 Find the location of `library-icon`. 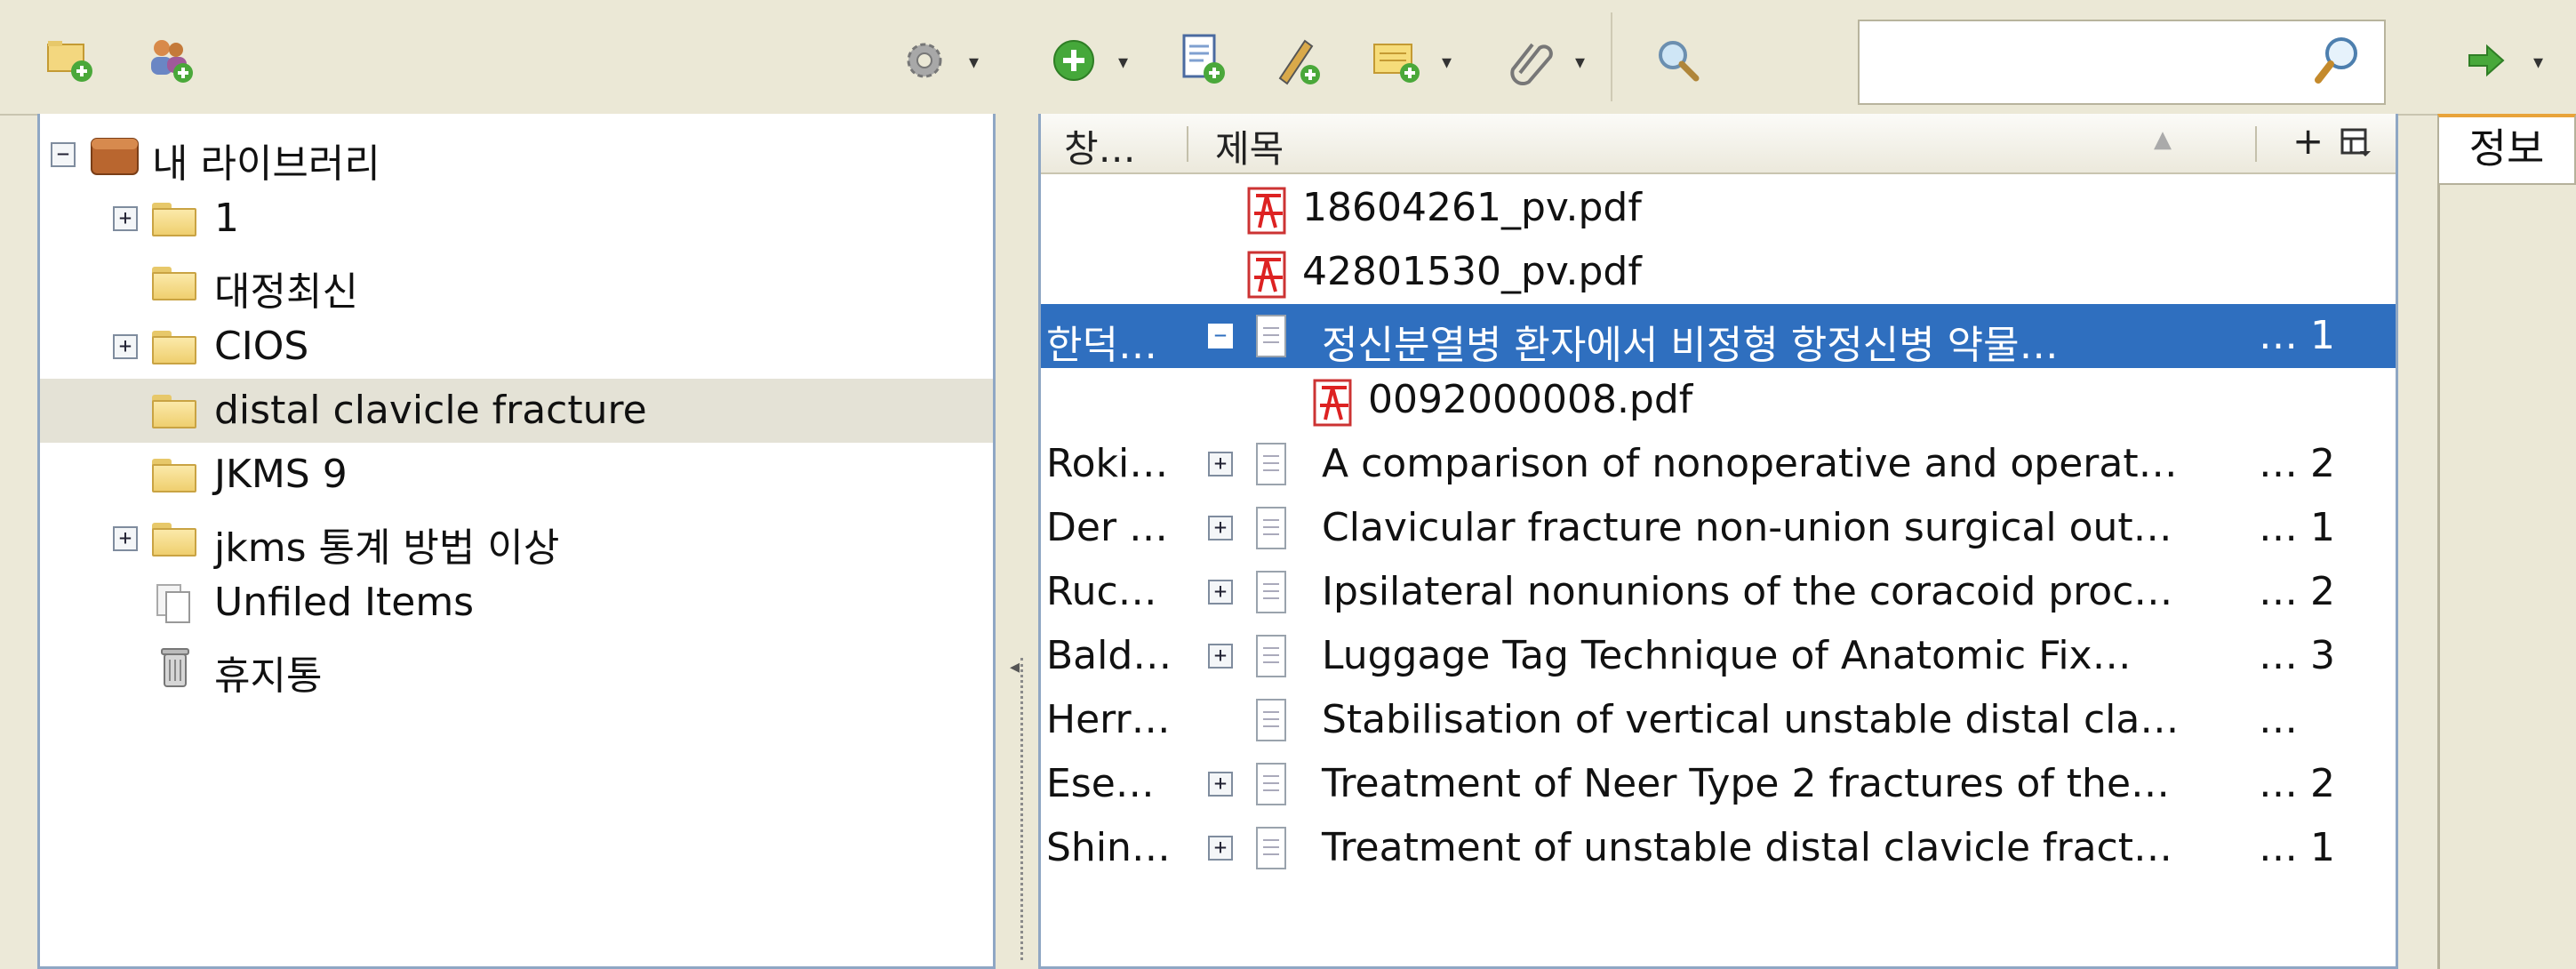

library-icon is located at coordinates (115, 156).